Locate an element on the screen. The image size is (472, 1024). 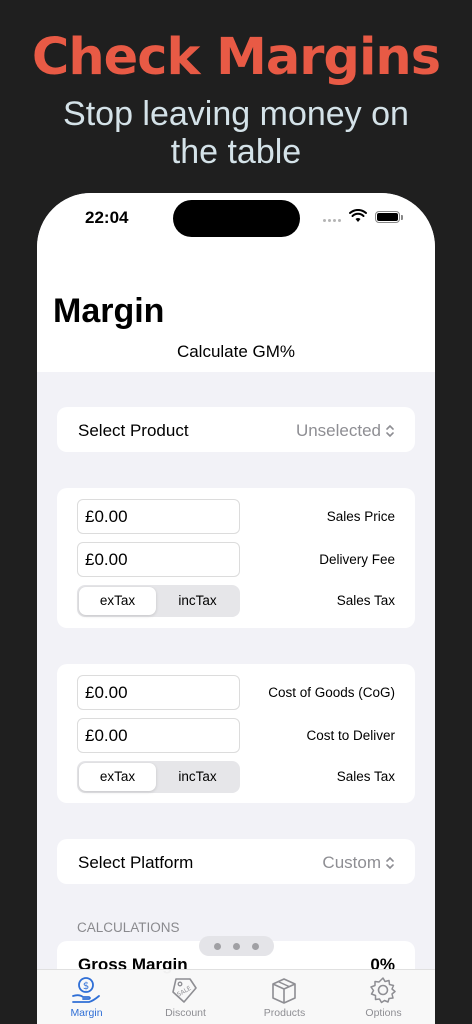
gear-icon is located at coordinates (383, 990).